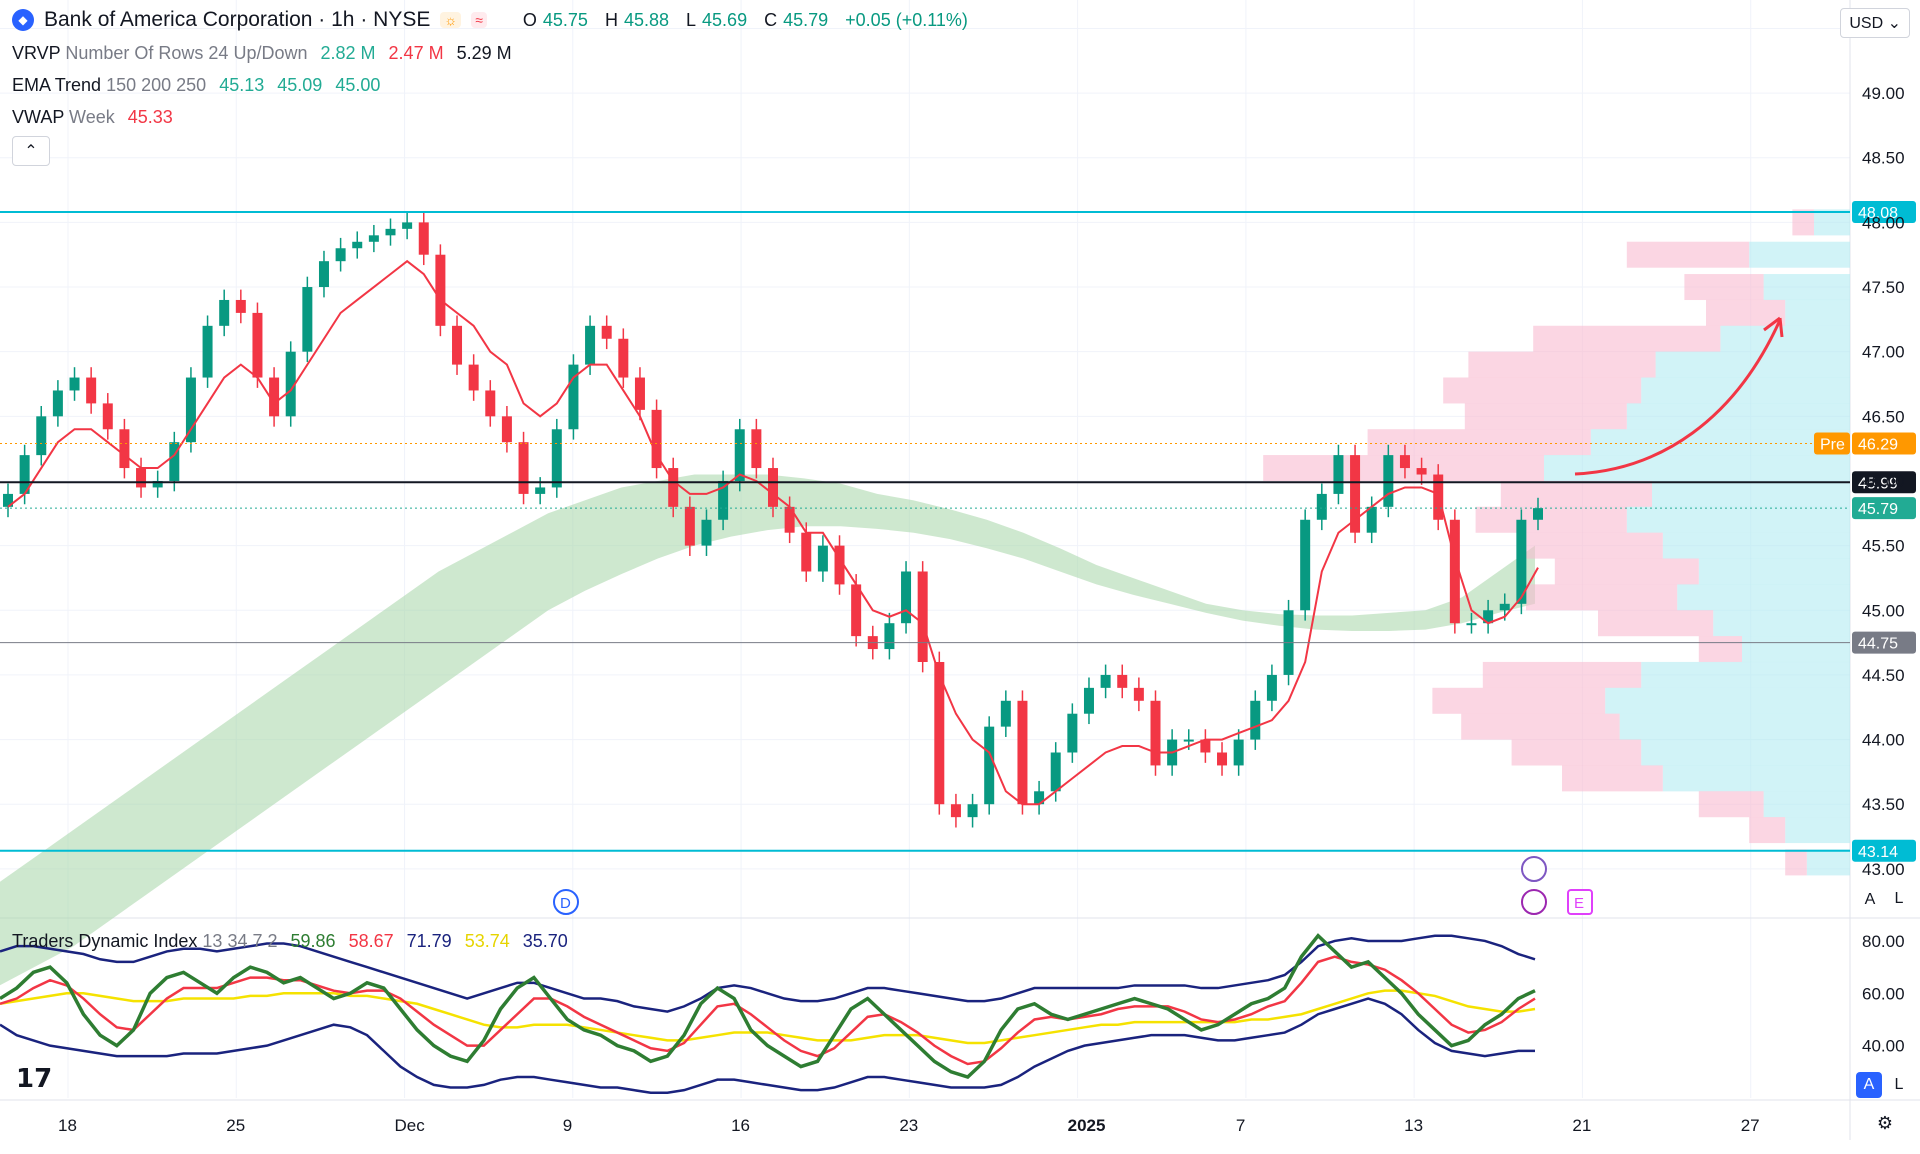 The image size is (1920, 1154). I want to click on scale-log-button-bottom: L, so click(1899, 1085).